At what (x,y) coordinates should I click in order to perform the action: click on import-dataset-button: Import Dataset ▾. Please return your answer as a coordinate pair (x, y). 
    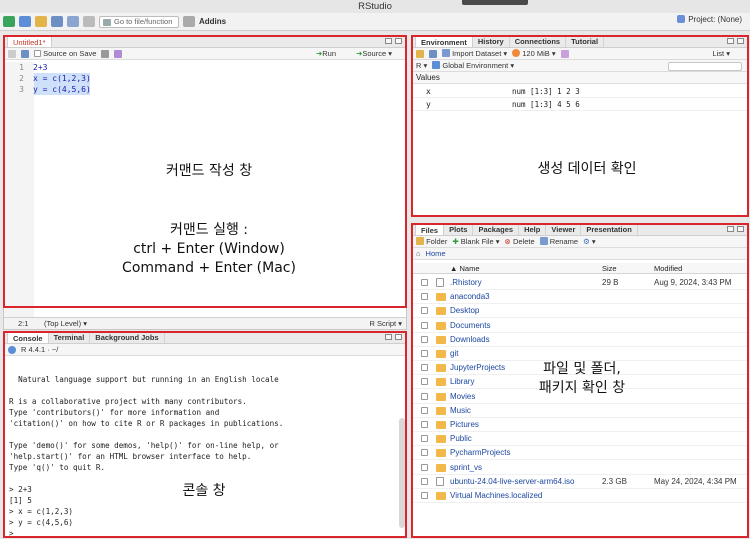
    Looking at the image, I should click on (474, 53).